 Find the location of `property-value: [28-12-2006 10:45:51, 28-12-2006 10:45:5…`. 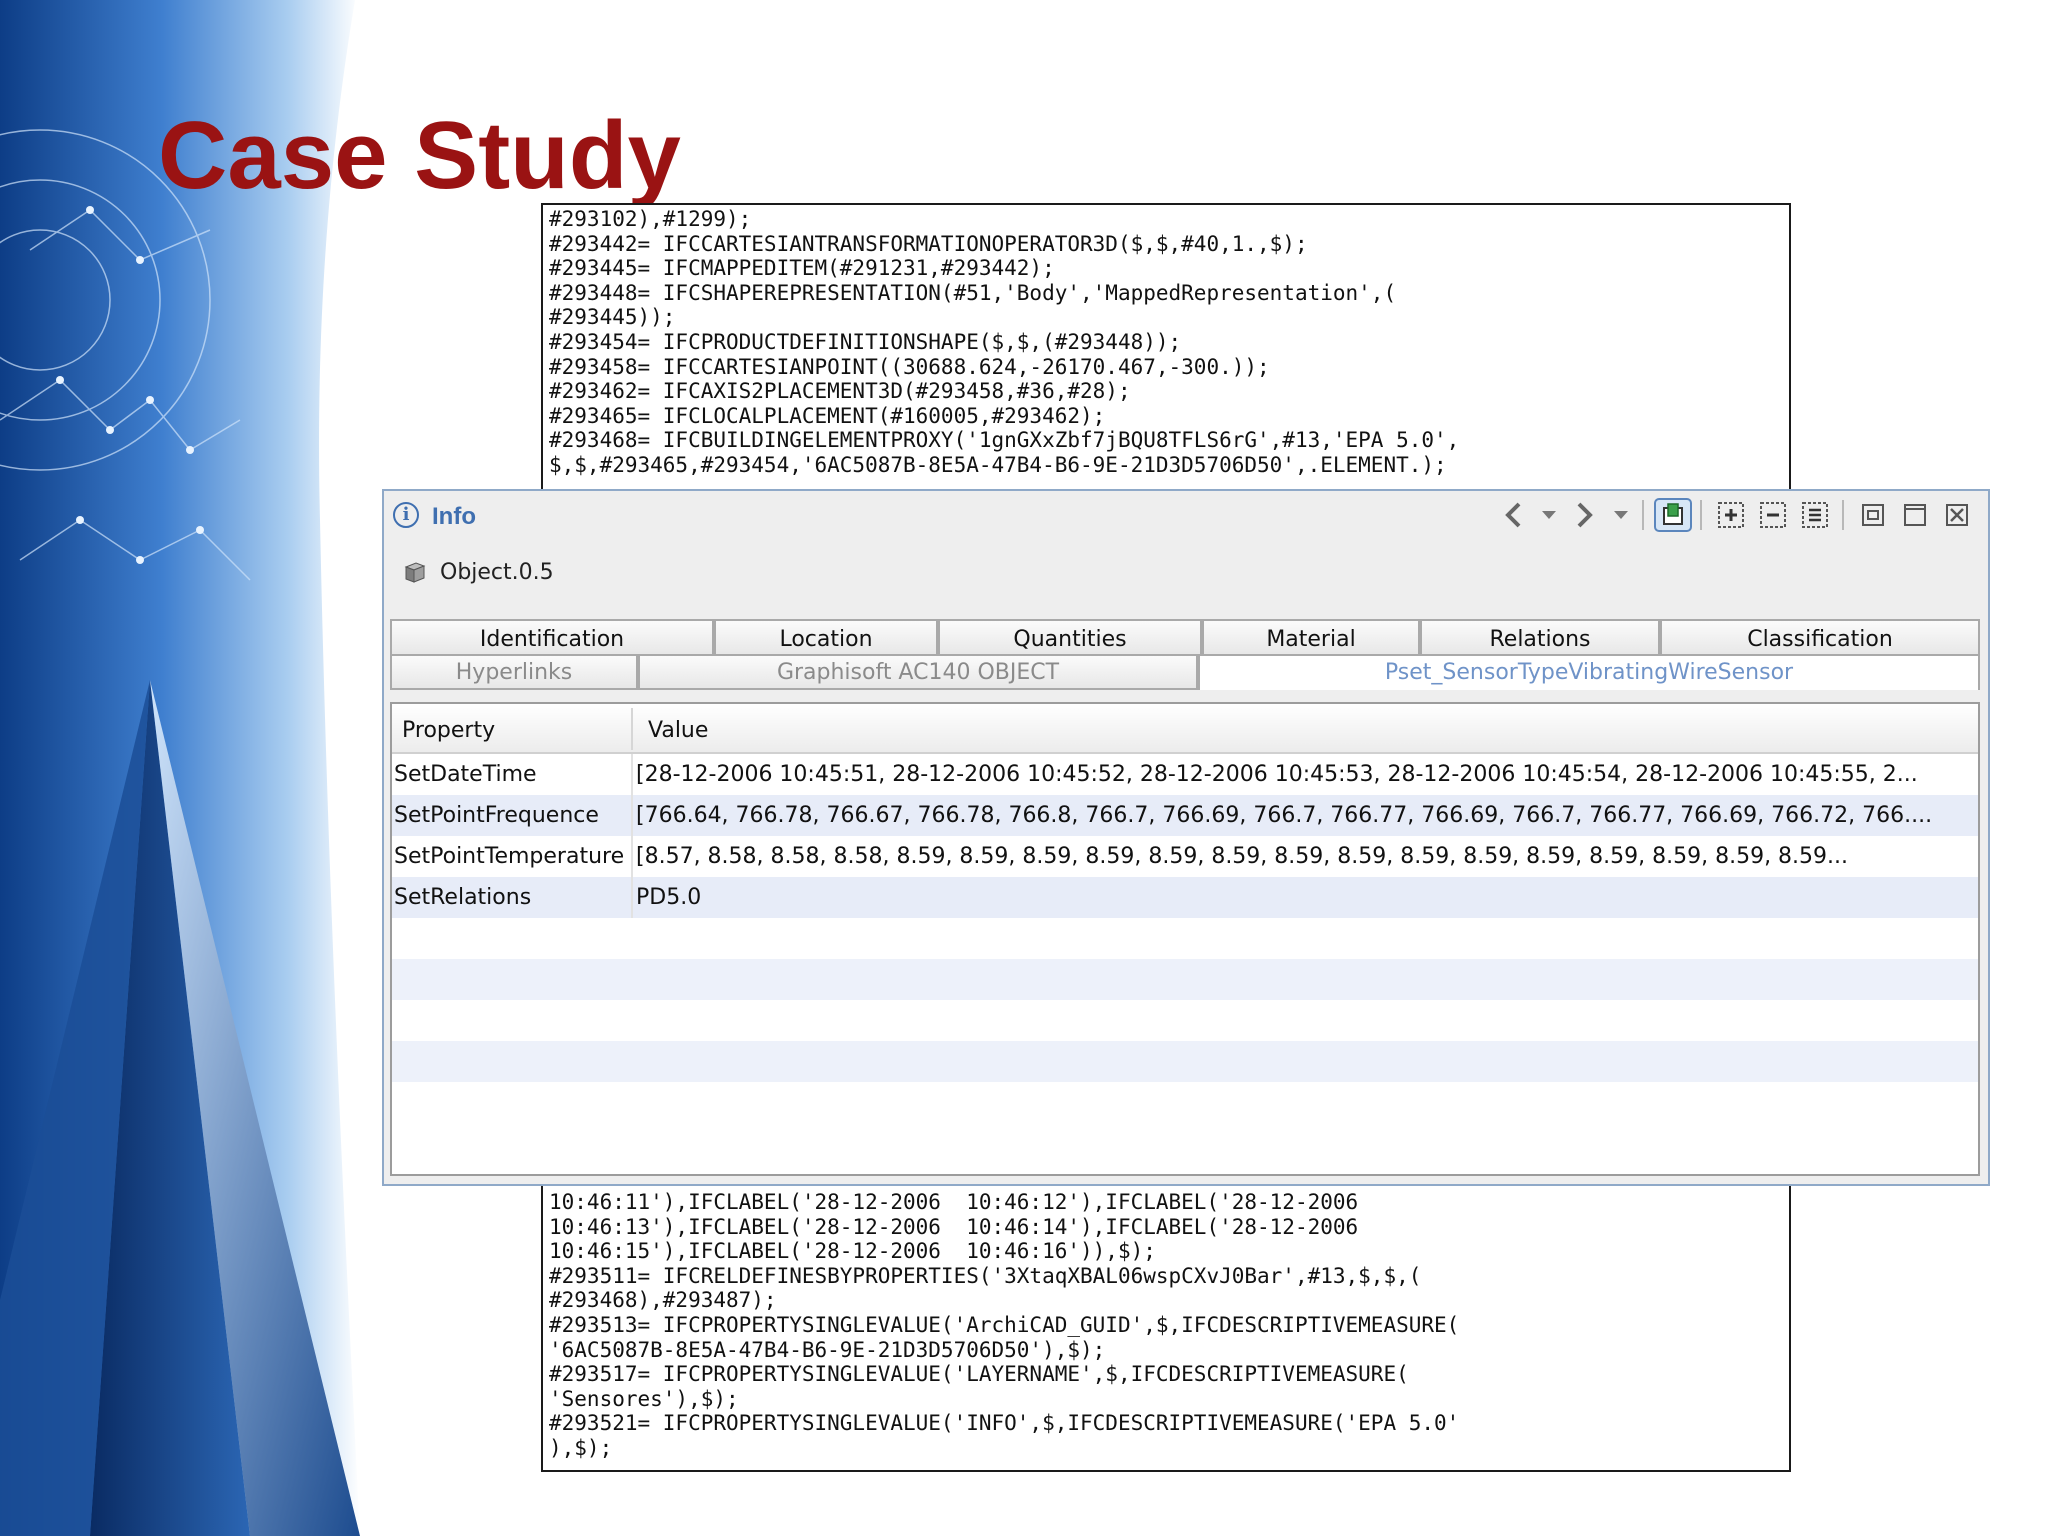

property-value: [28-12-2006 10:45:51, 28-12-2006 10:45:5… is located at coordinates (1277, 774).